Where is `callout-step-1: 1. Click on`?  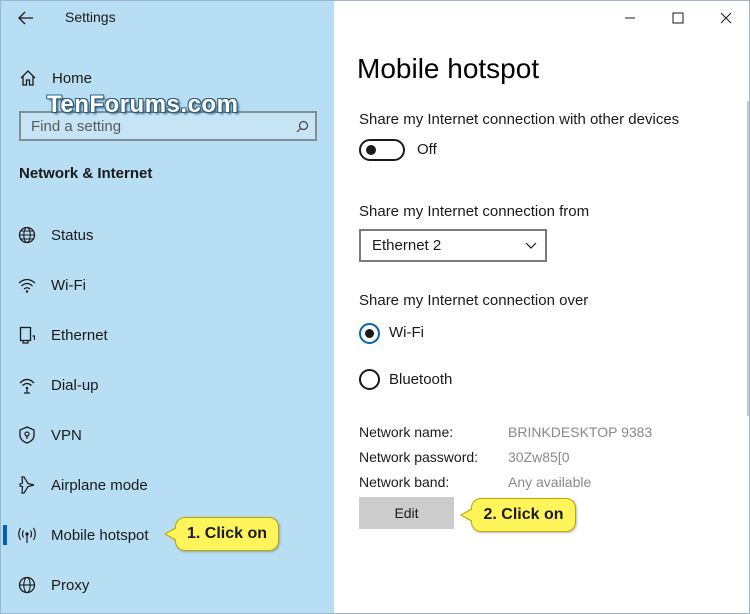 callout-step-1: 1. Click on is located at coordinates (221, 534).